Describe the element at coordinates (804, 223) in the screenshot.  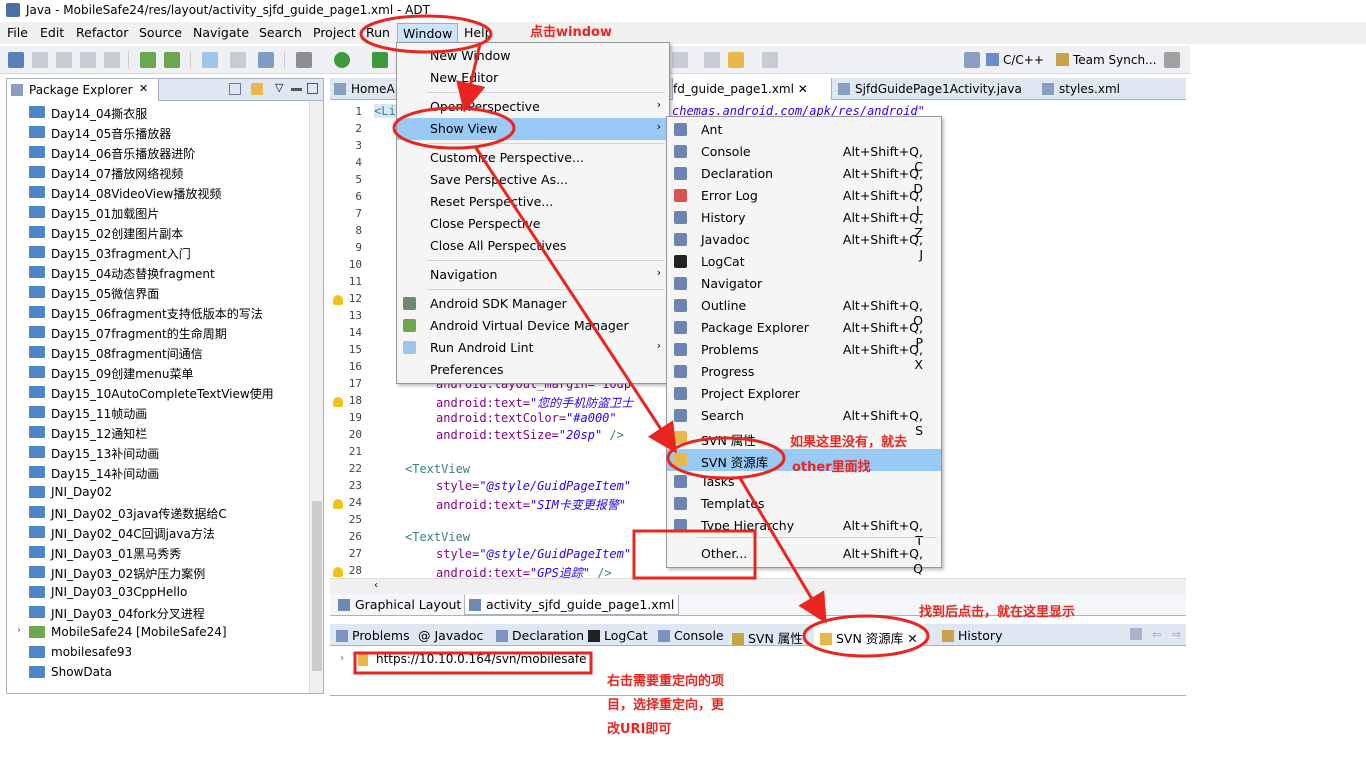
I see `show-view-item-history: History Alt+Shift+Q, Z` at that location.